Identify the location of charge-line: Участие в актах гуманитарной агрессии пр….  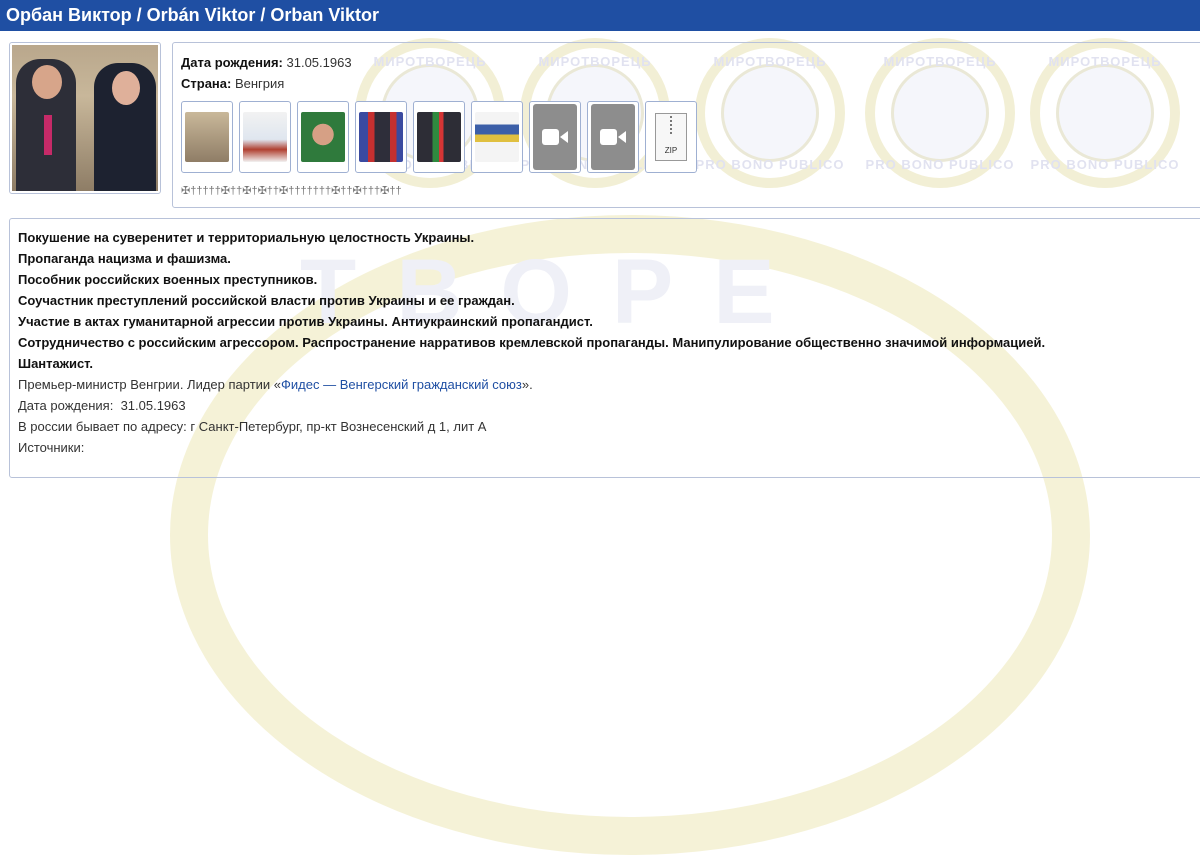
(305, 321).